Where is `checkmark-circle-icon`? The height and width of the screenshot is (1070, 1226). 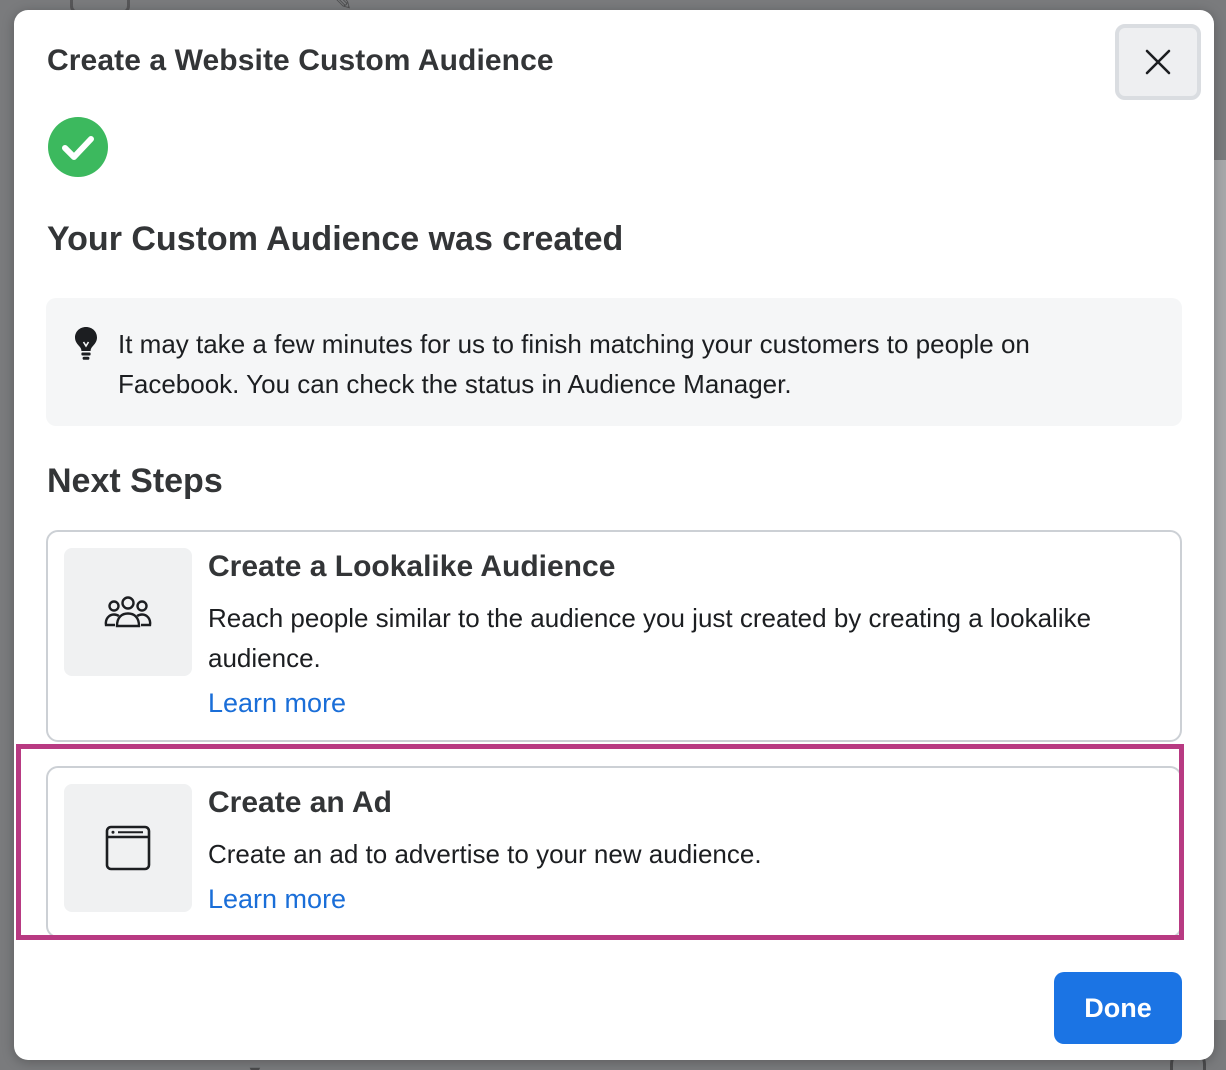 checkmark-circle-icon is located at coordinates (78, 147).